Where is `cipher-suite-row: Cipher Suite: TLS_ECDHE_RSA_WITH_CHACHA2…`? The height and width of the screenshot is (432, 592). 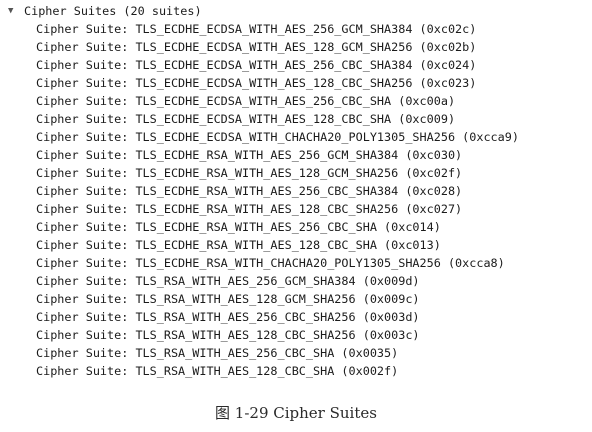 cipher-suite-row: Cipher Suite: TLS_ECDHE_RSA_WITH_CHACHA2… is located at coordinates (277, 263).